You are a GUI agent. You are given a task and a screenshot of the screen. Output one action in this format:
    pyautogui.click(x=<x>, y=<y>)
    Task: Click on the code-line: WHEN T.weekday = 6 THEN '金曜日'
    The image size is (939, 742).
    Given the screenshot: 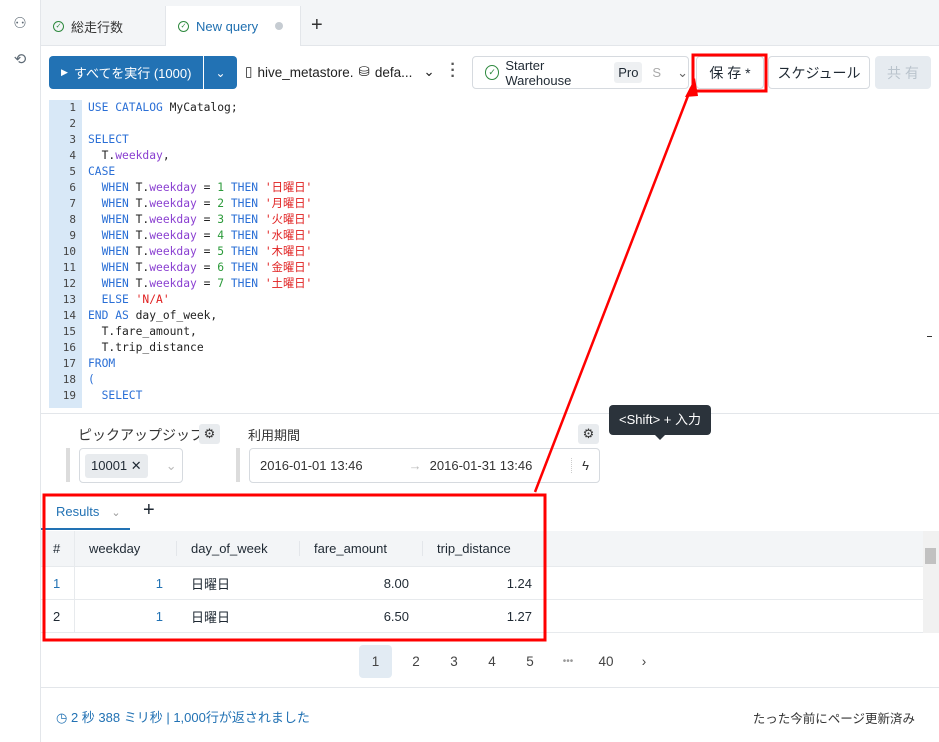 What is the action you would take?
    pyautogui.click(x=200, y=268)
    